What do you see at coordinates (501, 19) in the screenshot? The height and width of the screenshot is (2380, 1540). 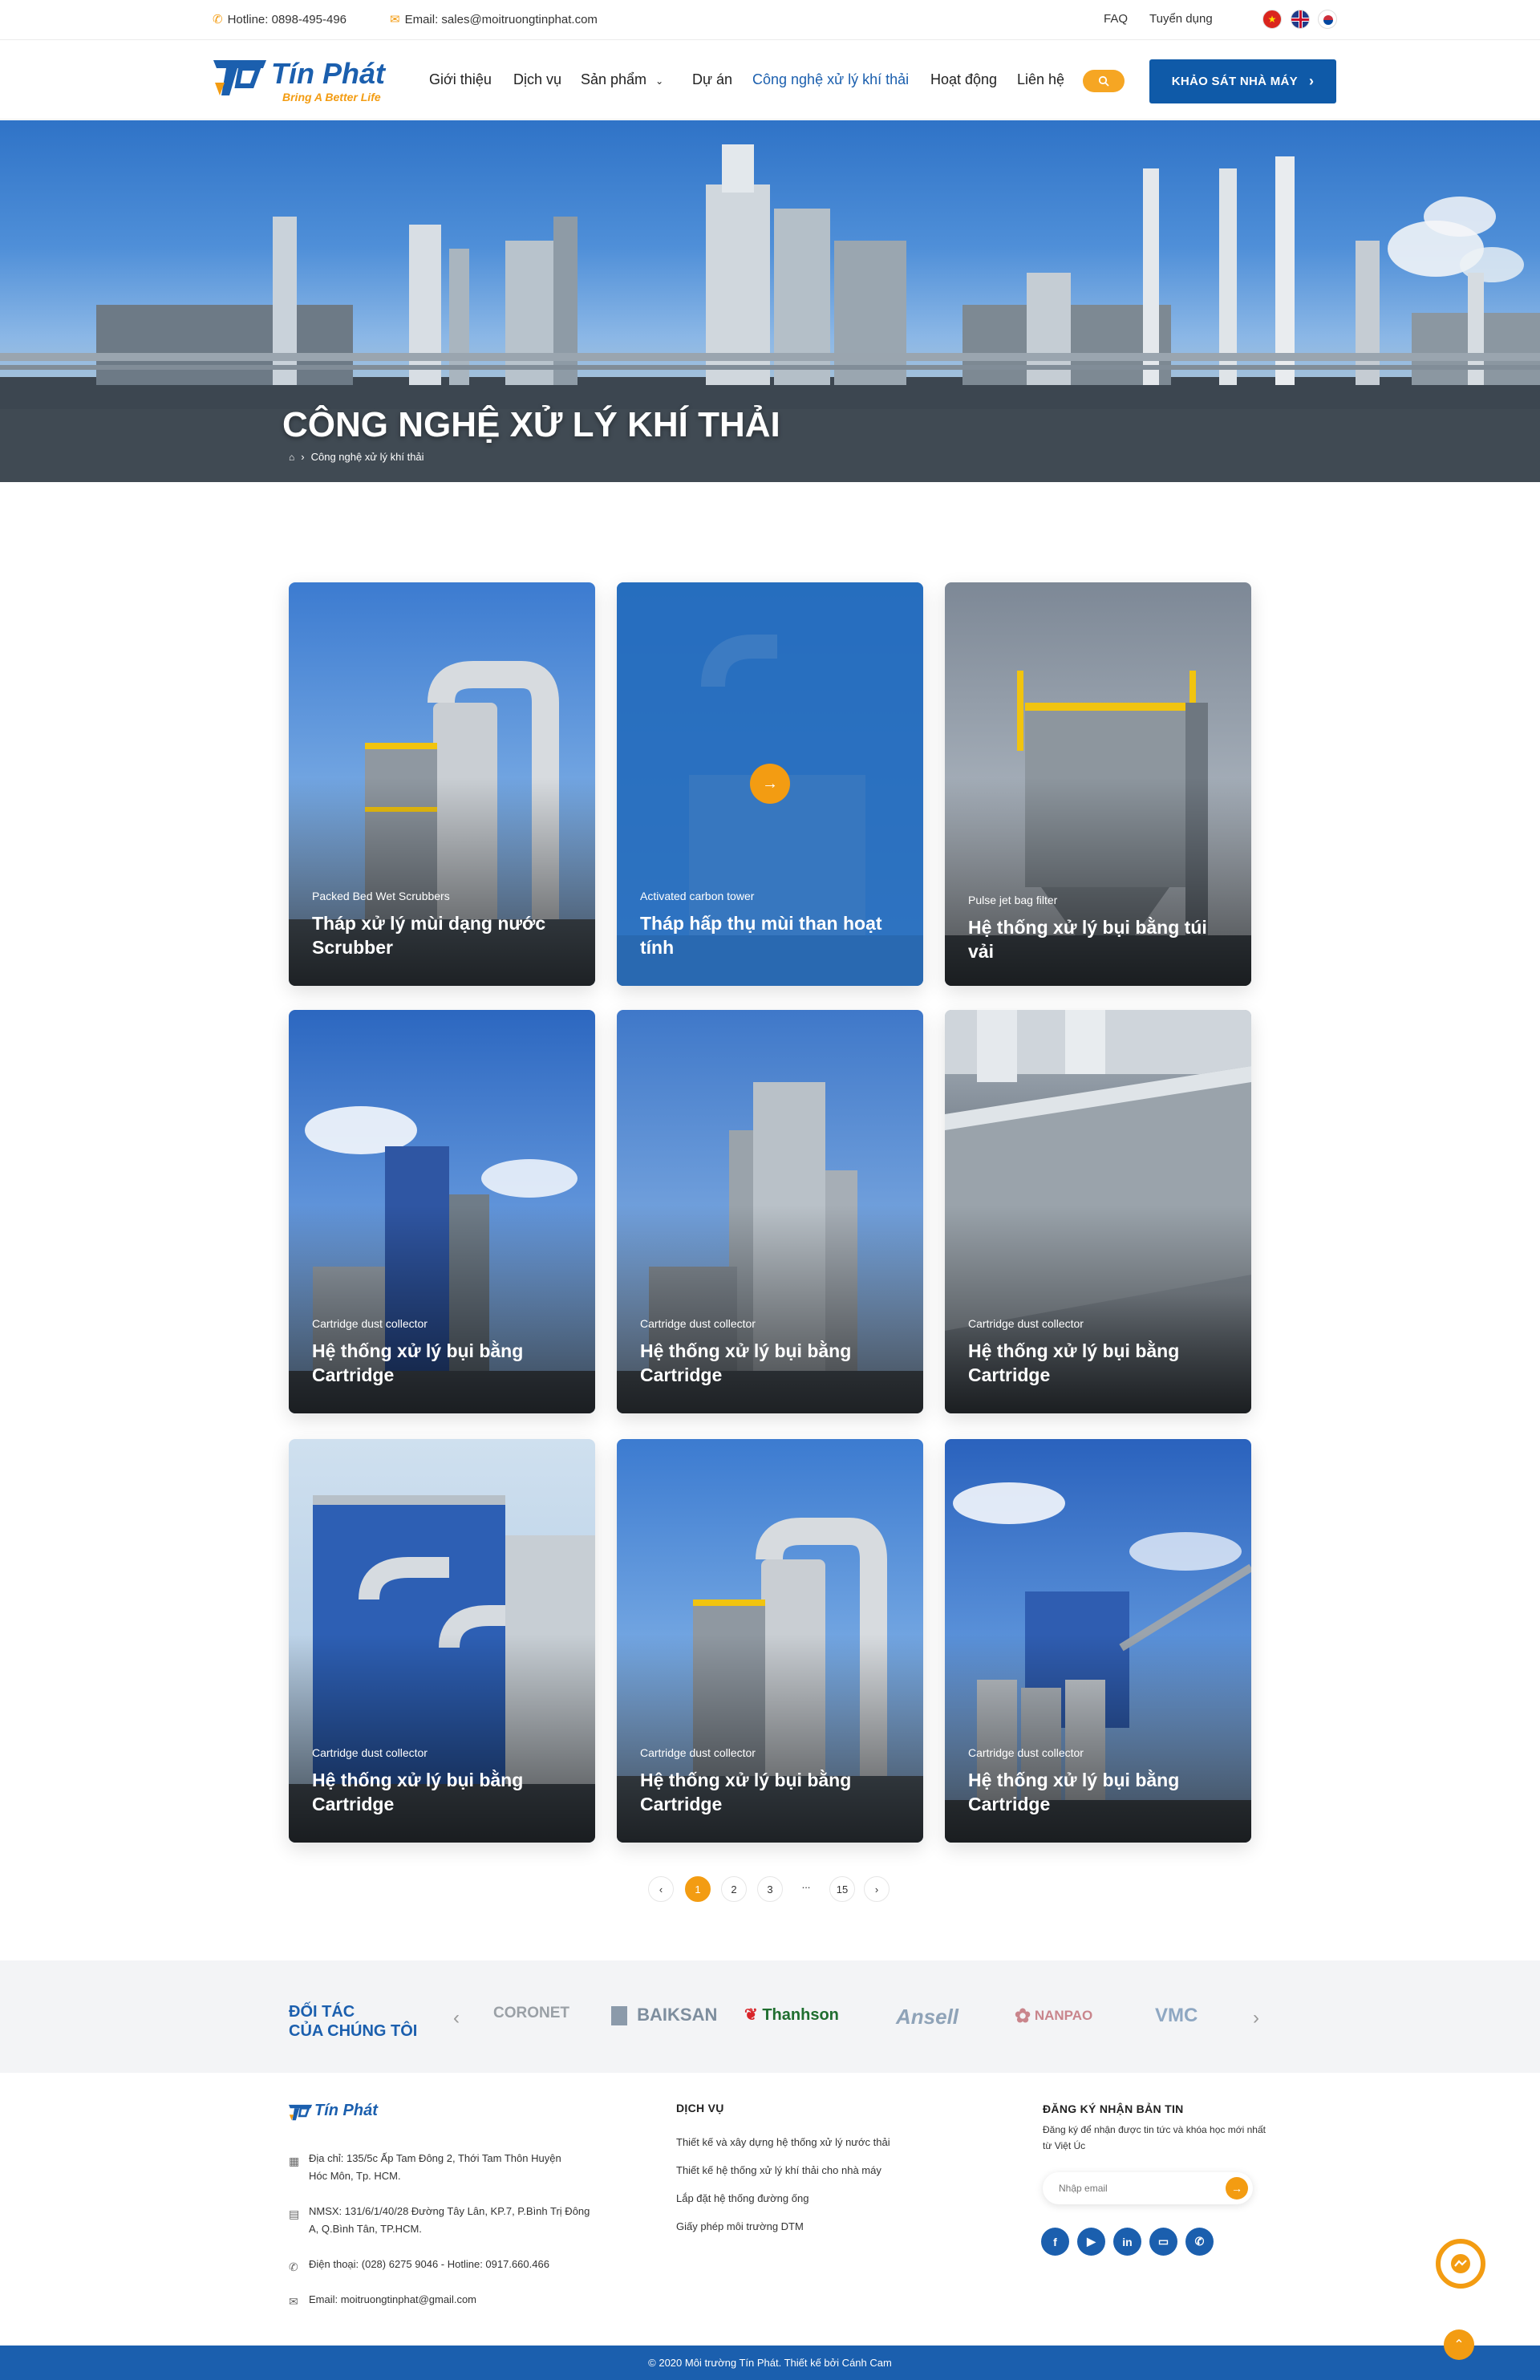 I see `email-text: Email: sales@moitruongtinphat.com` at bounding box center [501, 19].